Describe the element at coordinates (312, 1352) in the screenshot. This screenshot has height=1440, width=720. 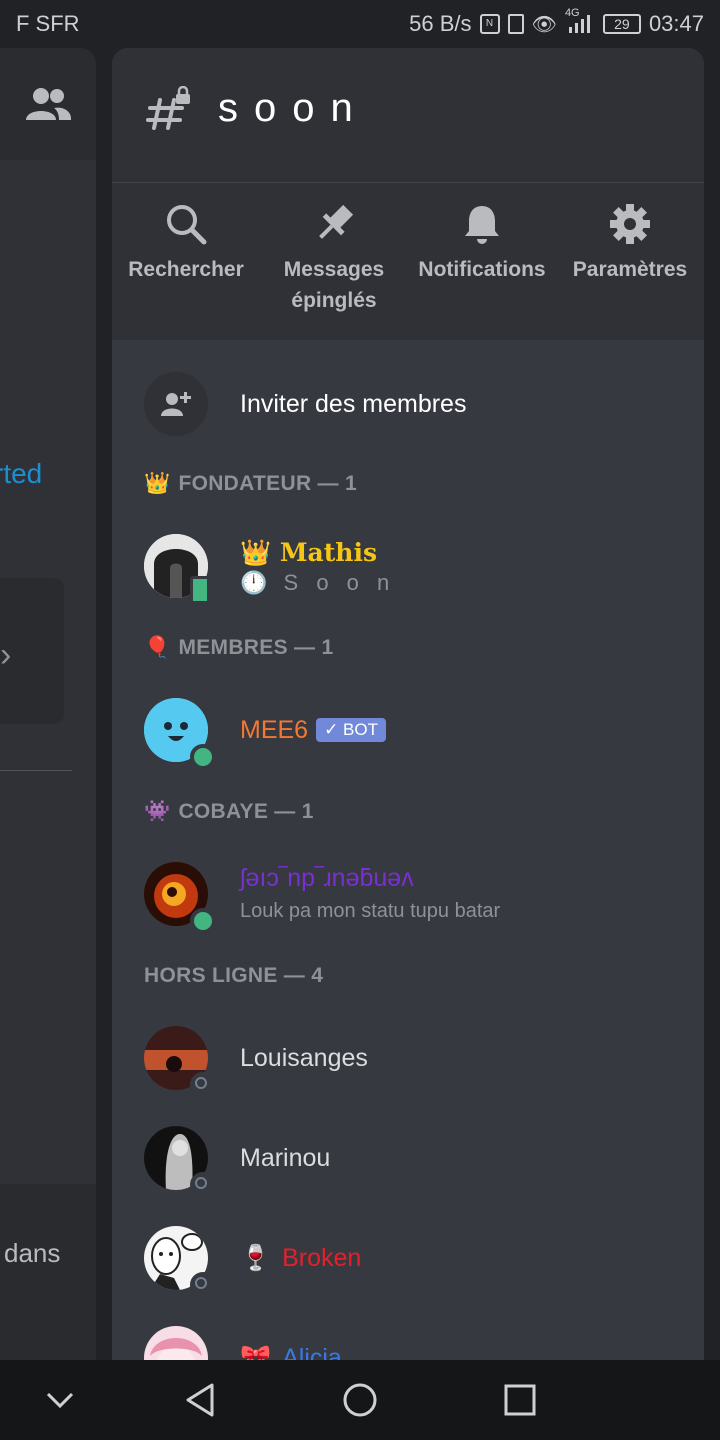
I see `member-name: Alicia` at that location.